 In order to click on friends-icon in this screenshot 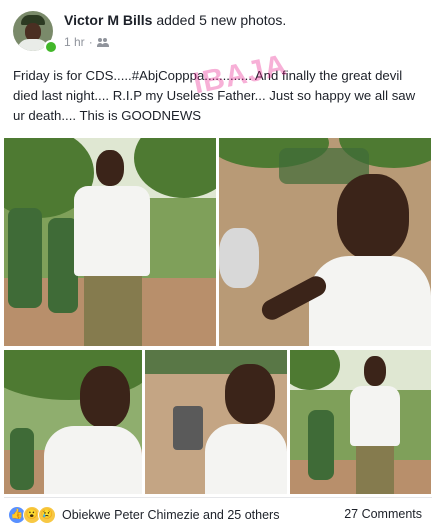, I will do `click(102, 42)`.